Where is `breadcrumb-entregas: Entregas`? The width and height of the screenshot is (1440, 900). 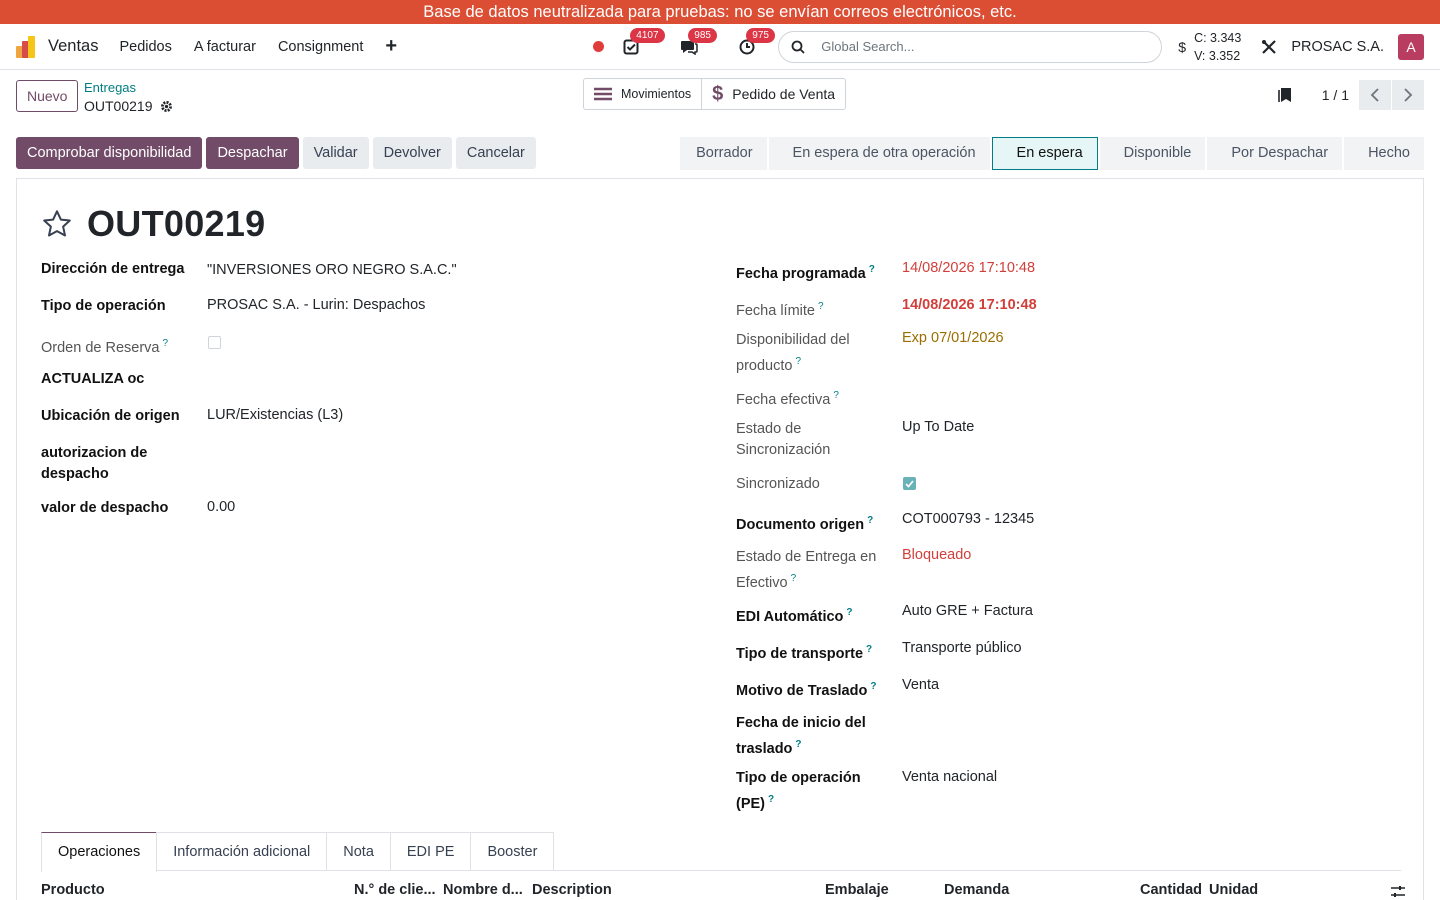 breadcrumb-entregas: Entregas is located at coordinates (110, 87).